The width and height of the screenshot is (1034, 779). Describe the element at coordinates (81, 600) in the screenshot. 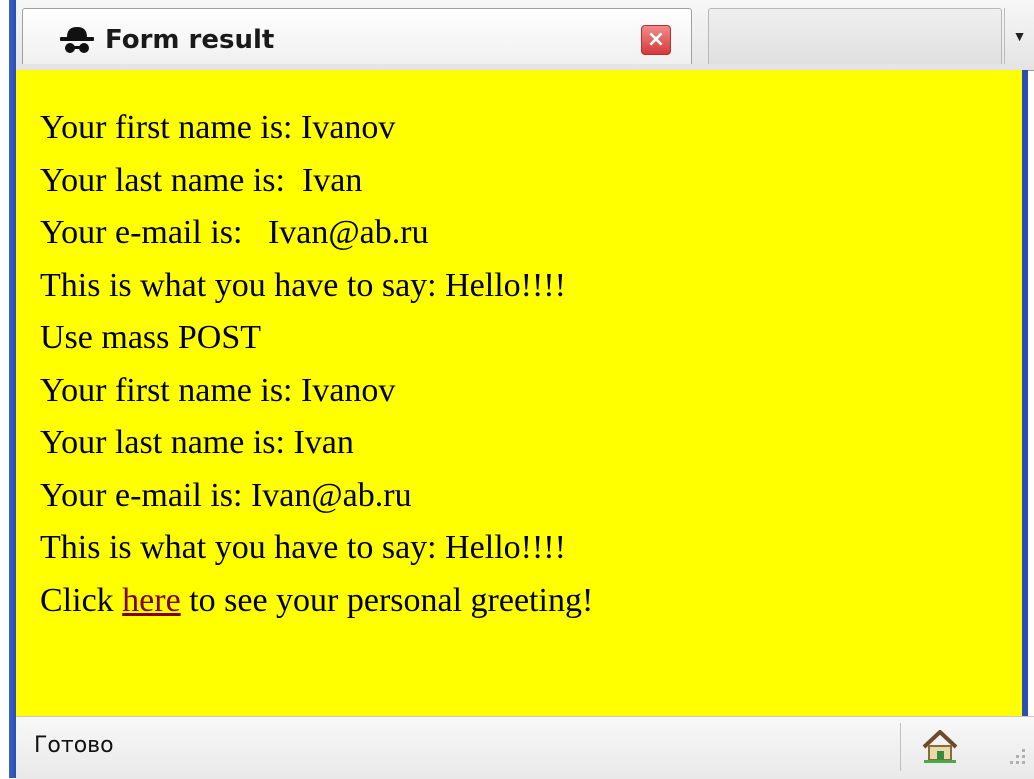

I see `greeting-prefix: Click` at that location.